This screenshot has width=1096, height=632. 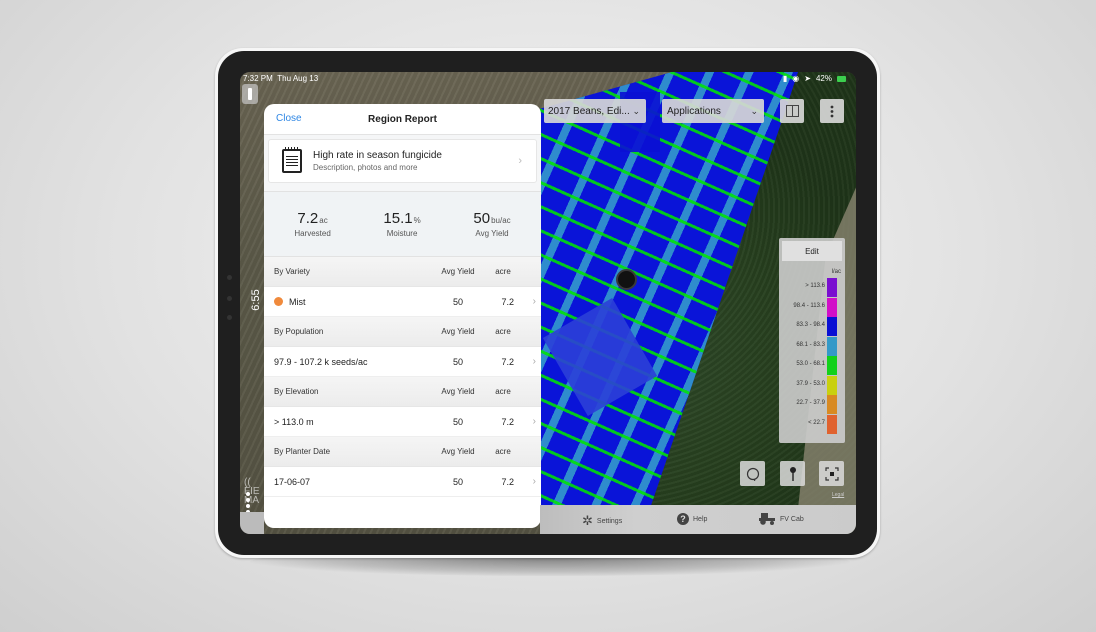 What do you see at coordinates (298, 78) in the screenshot?
I see `status-date: Thu Aug 13` at bounding box center [298, 78].